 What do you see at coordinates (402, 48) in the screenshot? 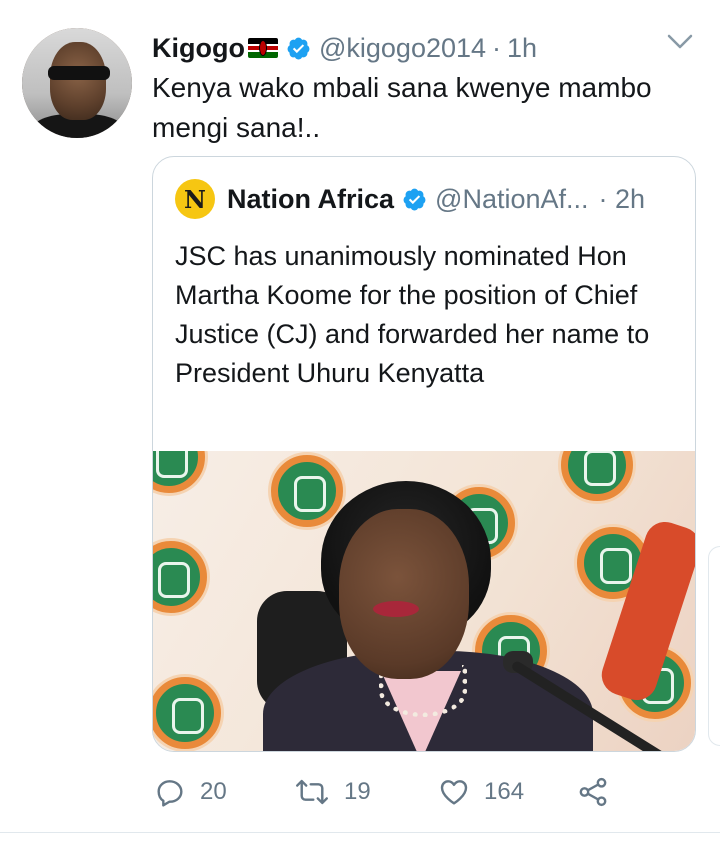
I see `author-handle: @kigogo2014` at bounding box center [402, 48].